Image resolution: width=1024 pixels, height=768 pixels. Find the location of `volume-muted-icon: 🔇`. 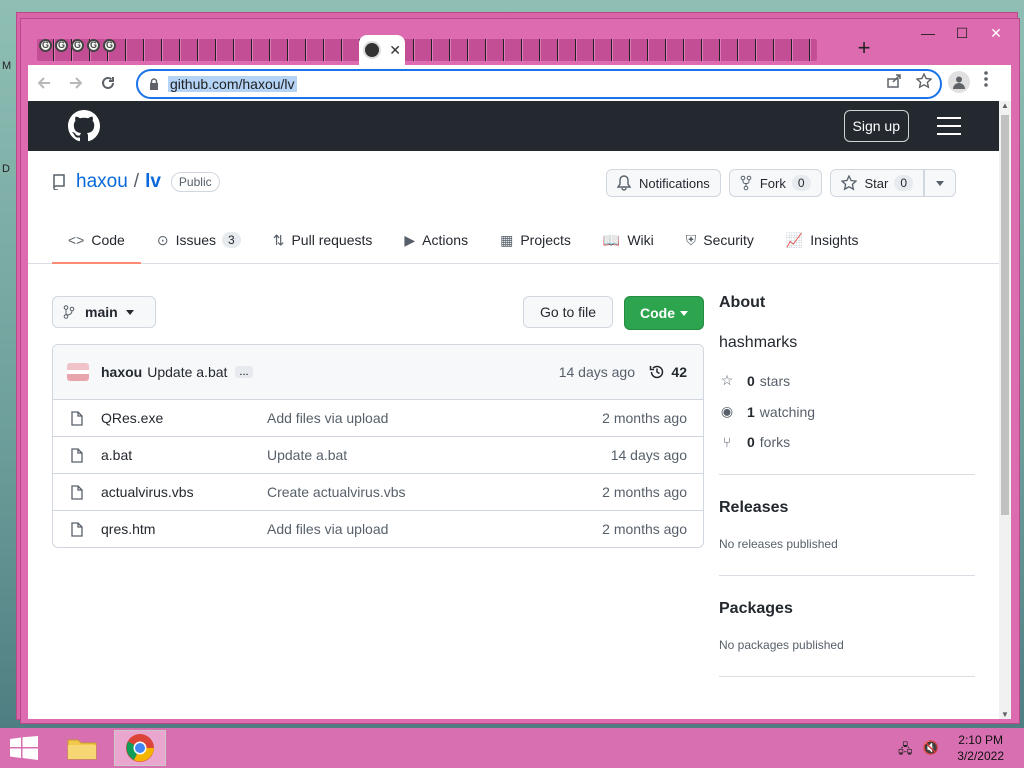

volume-muted-icon: 🔇 is located at coordinates (931, 751).